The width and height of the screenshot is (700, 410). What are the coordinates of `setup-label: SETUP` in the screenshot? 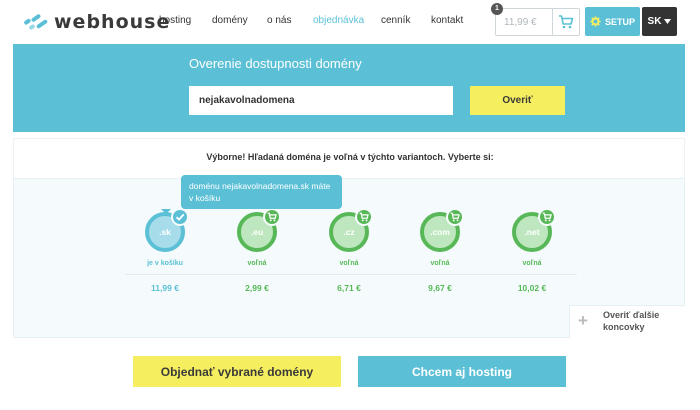 It's located at (619, 21).